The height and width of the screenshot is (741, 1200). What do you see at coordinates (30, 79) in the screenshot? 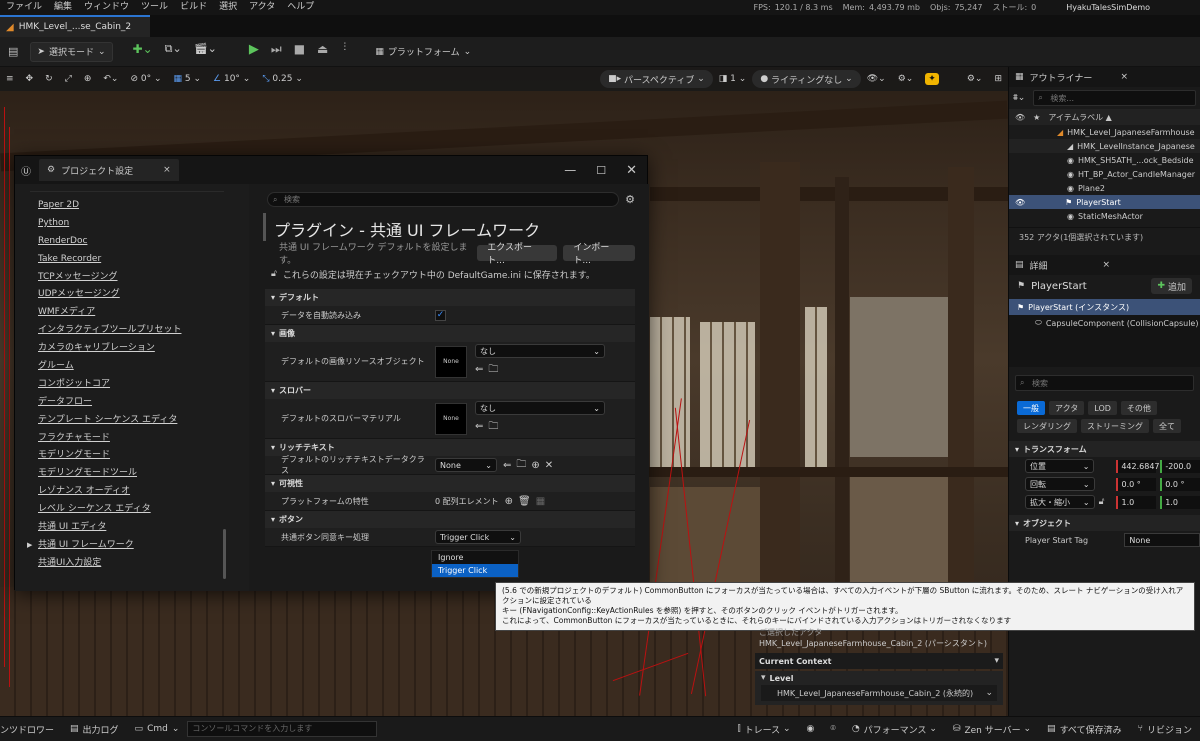
I see `translate-icon: ✥` at bounding box center [30, 79].